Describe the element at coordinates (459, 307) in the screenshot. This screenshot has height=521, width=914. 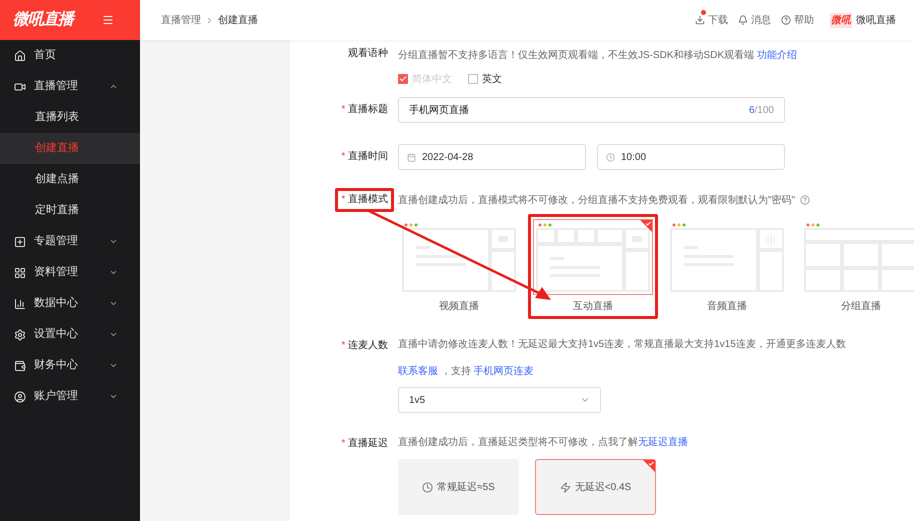
I see `mode-label: 视频直播` at that location.